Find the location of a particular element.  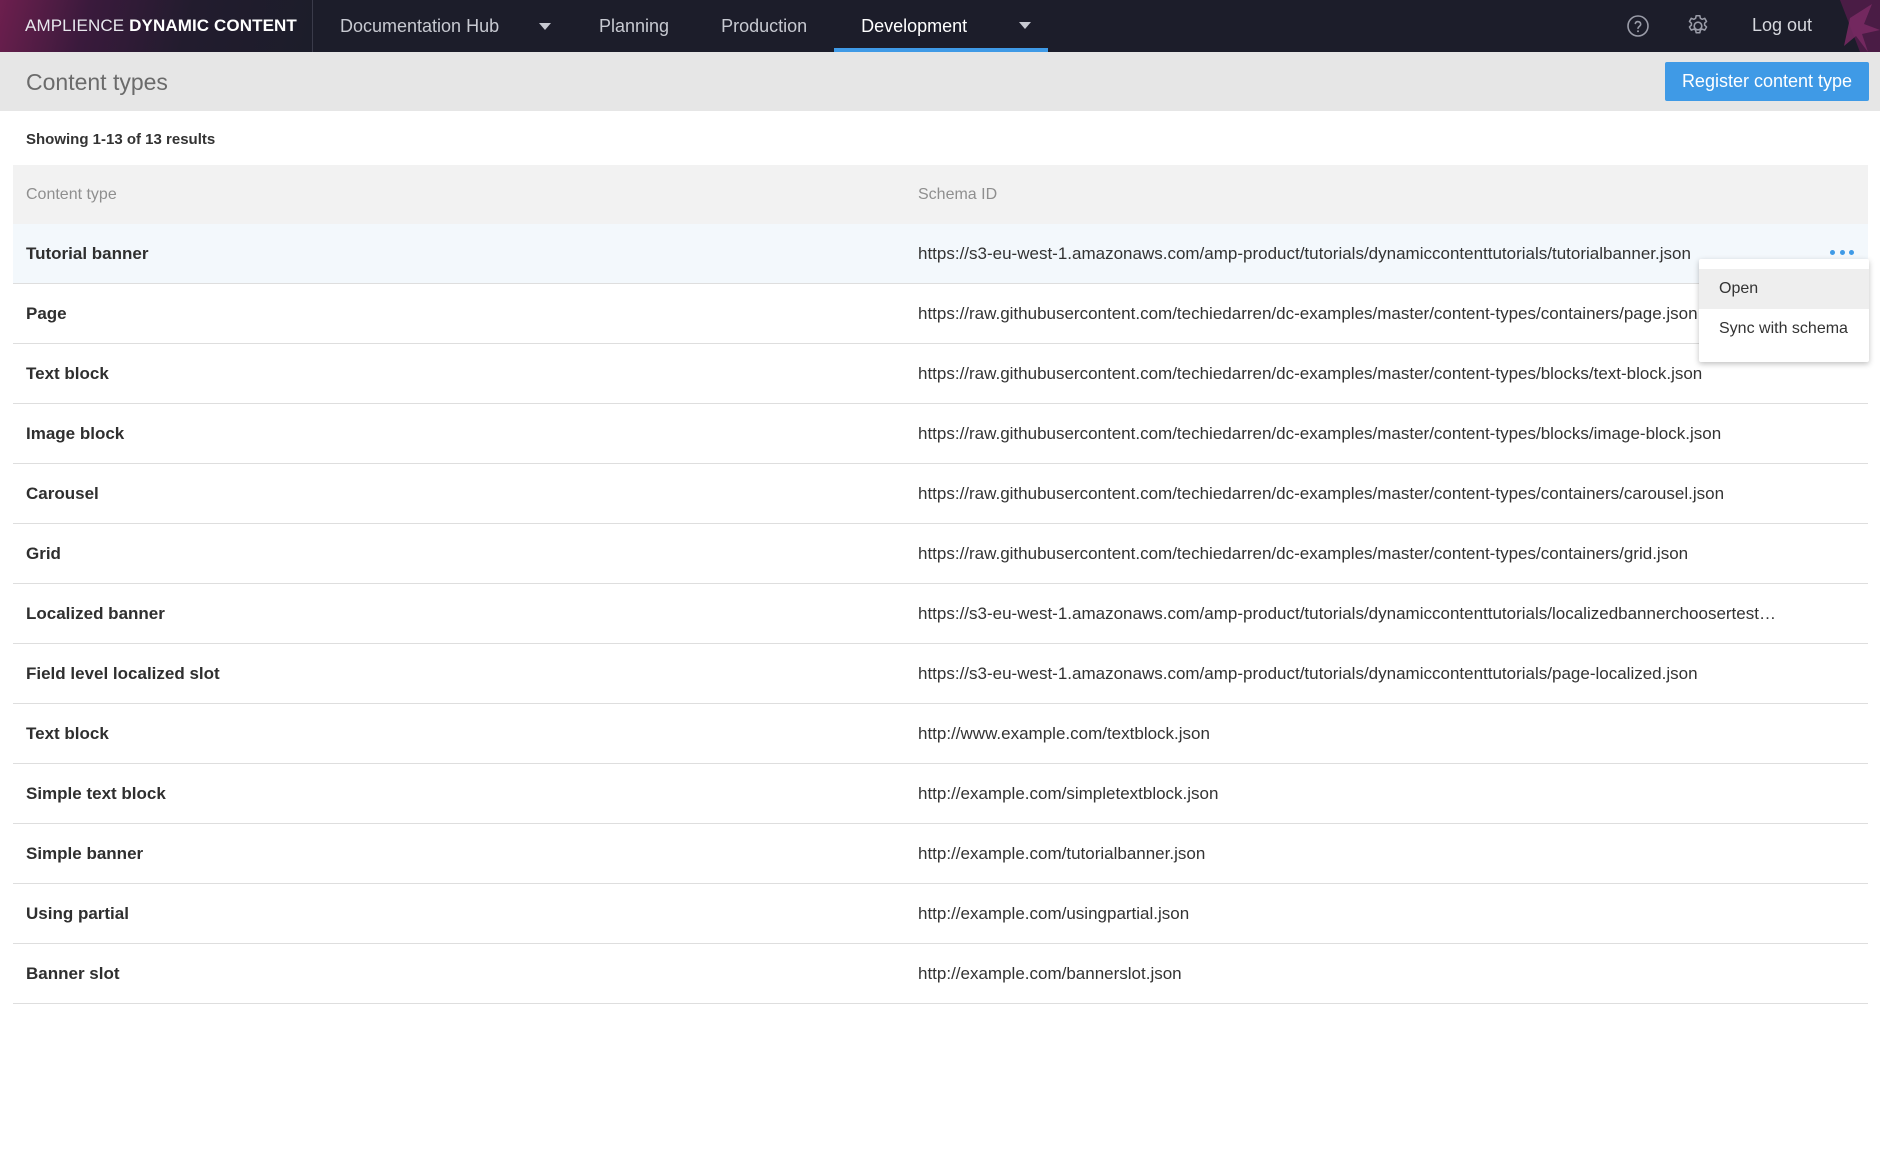

more-actions-icon is located at coordinates (1842, 252).